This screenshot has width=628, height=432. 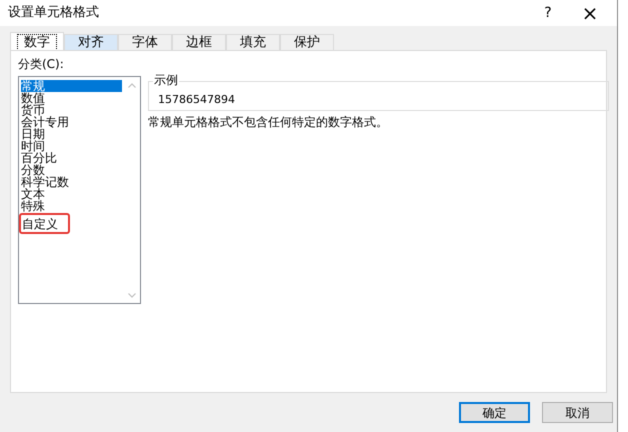 I want to click on dialog-button: 取消, so click(x=577, y=412).